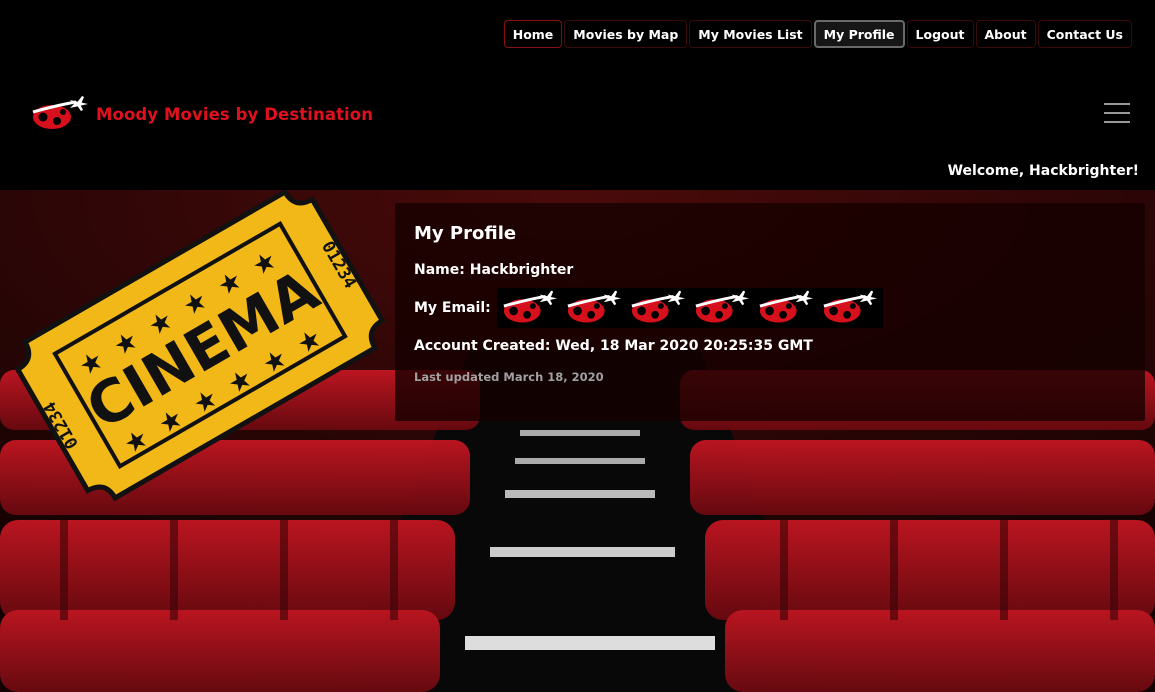 The height and width of the screenshot is (692, 1155). Describe the element at coordinates (626, 34) in the screenshot. I see `nav-movies-by-map-button: Movies by Map` at that location.